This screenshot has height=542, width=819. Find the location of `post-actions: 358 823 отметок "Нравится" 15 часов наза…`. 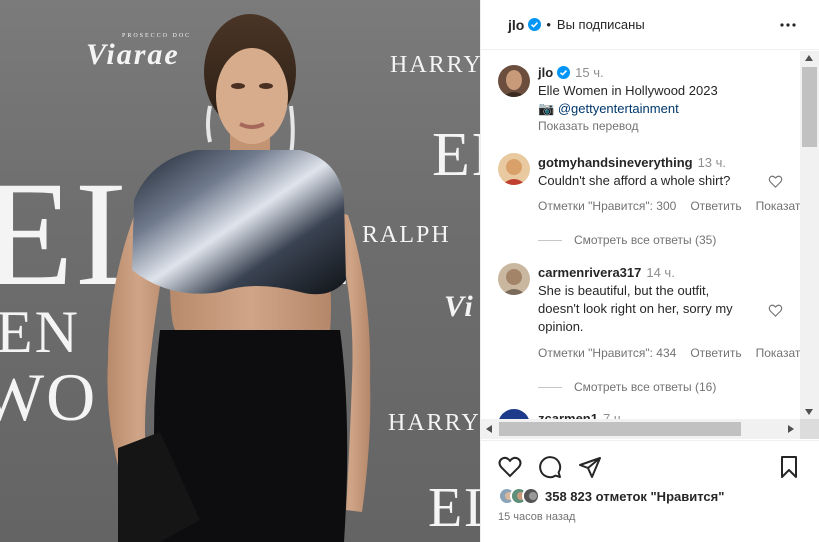

post-actions: 358 823 отметок "Нравится" 15 часов наза… is located at coordinates (650, 491).